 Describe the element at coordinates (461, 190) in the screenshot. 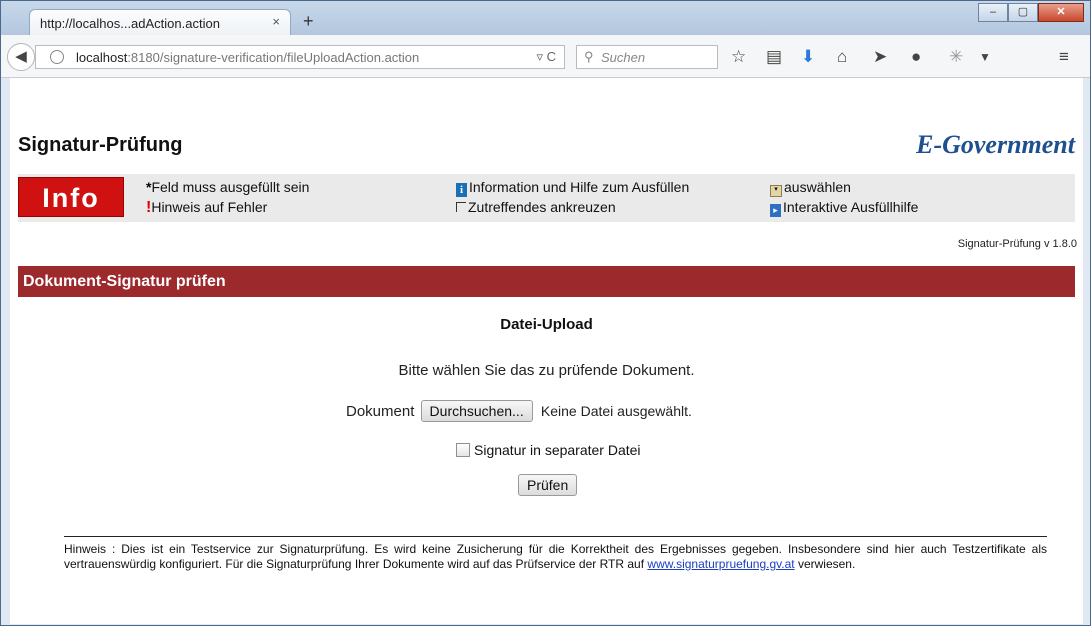

I see `info-icon: i` at that location.